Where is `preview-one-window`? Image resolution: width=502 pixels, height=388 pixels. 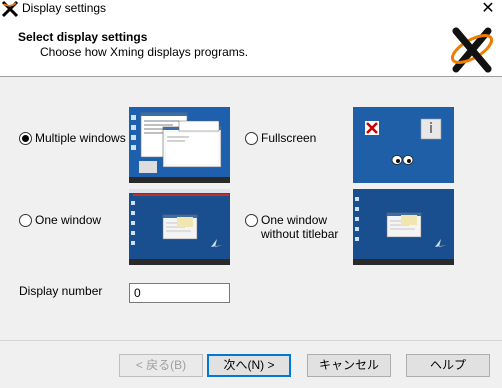 preview-one-window is located at coordinates (179, 227).